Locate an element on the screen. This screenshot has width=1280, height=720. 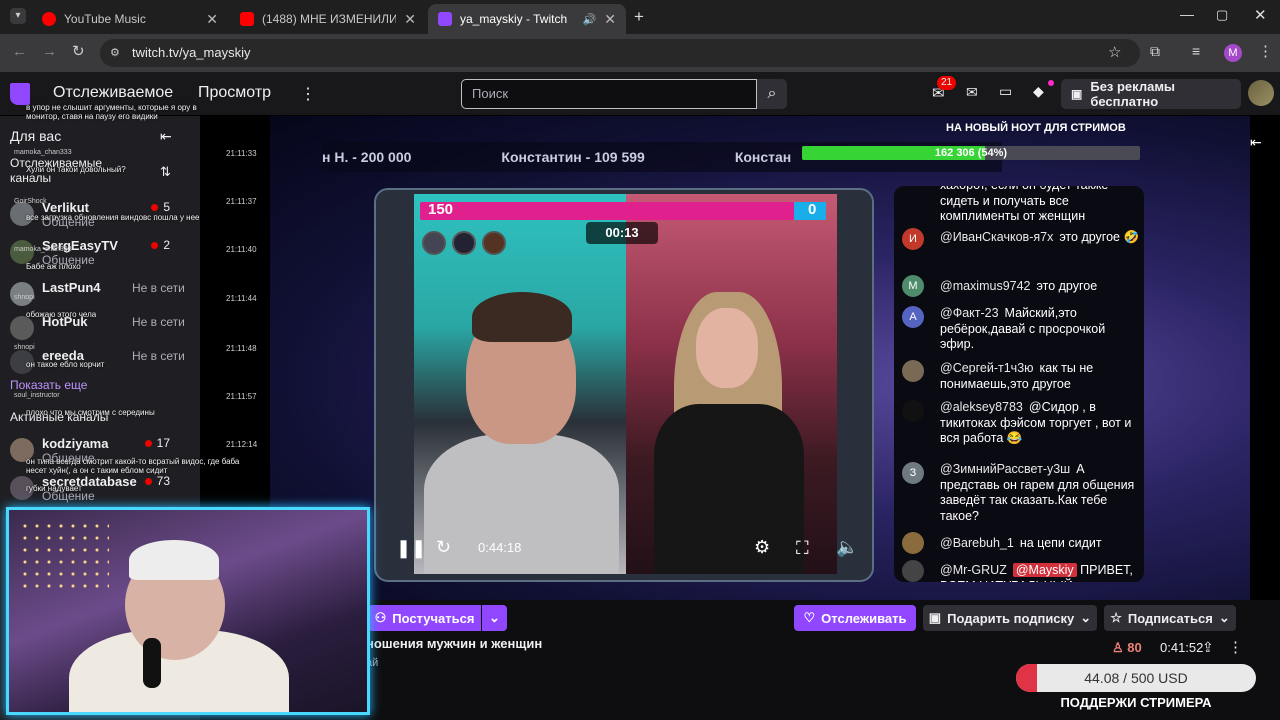
nav-more-icon: ⋮ is located at coordinates (308, 94).